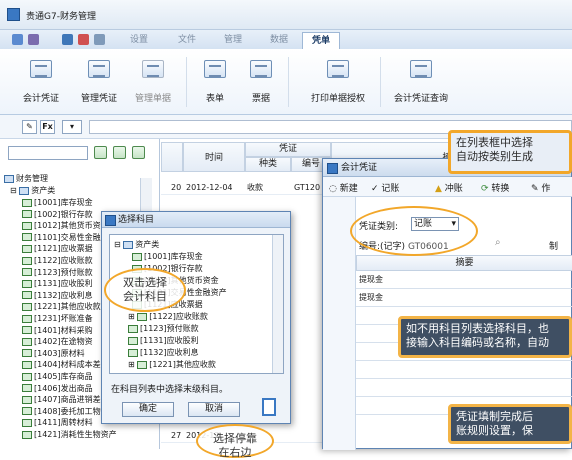  What do you see at coordinates (485, 189) in the screenshot?
I see `convert-icon: ⟳` at bounding box center [485, 189].